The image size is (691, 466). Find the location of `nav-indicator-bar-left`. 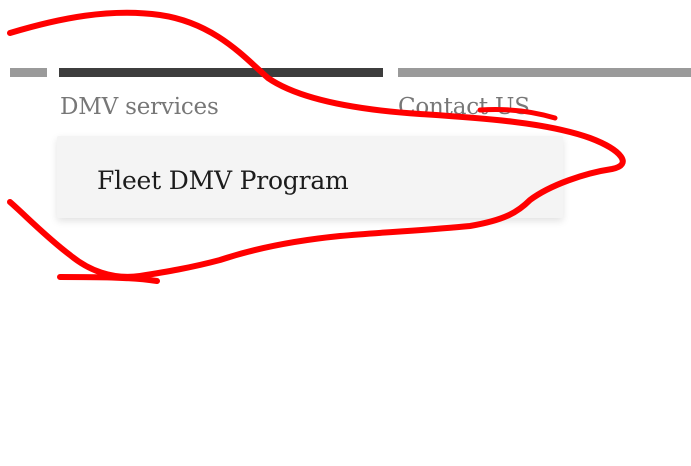

nav-indicator-bar-left is located at coordinates (28, 72).